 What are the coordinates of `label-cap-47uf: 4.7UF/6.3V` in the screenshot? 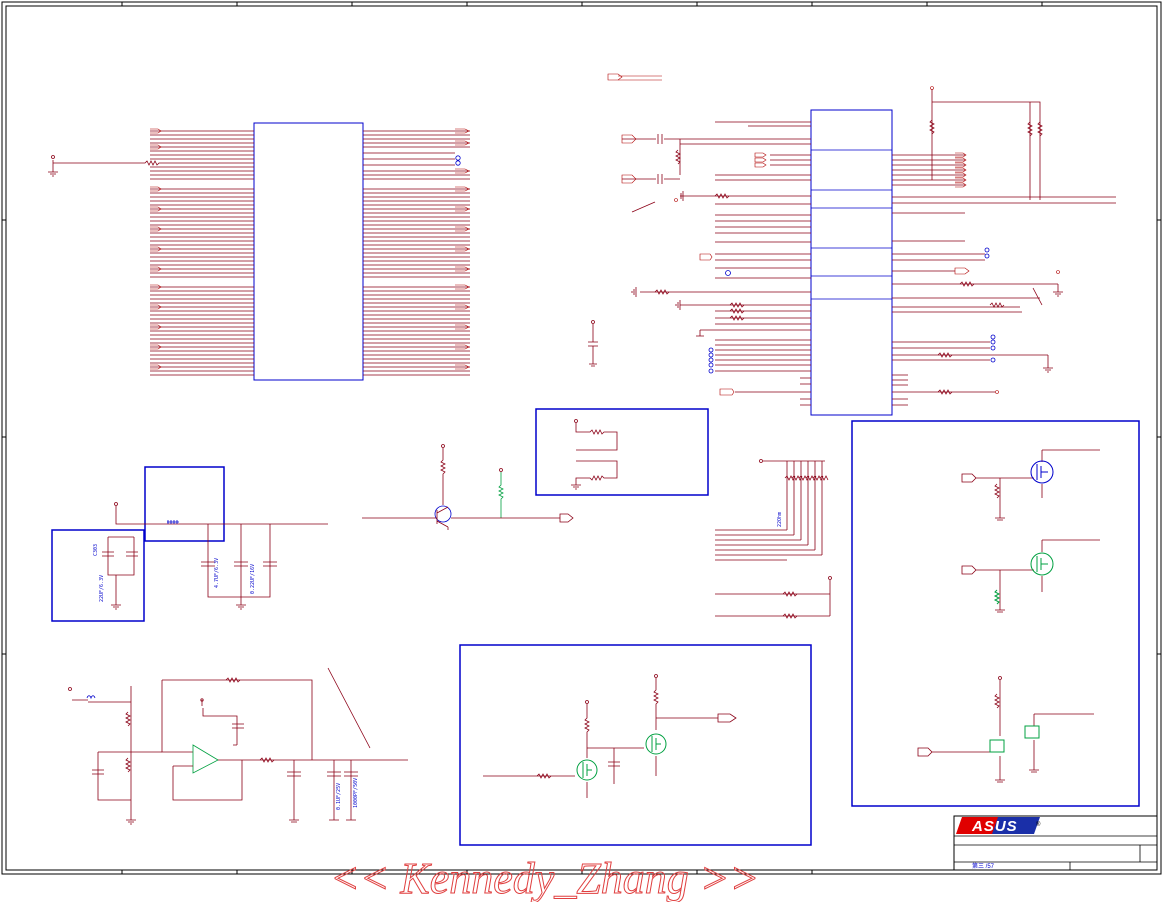 It's located at (217, 573).